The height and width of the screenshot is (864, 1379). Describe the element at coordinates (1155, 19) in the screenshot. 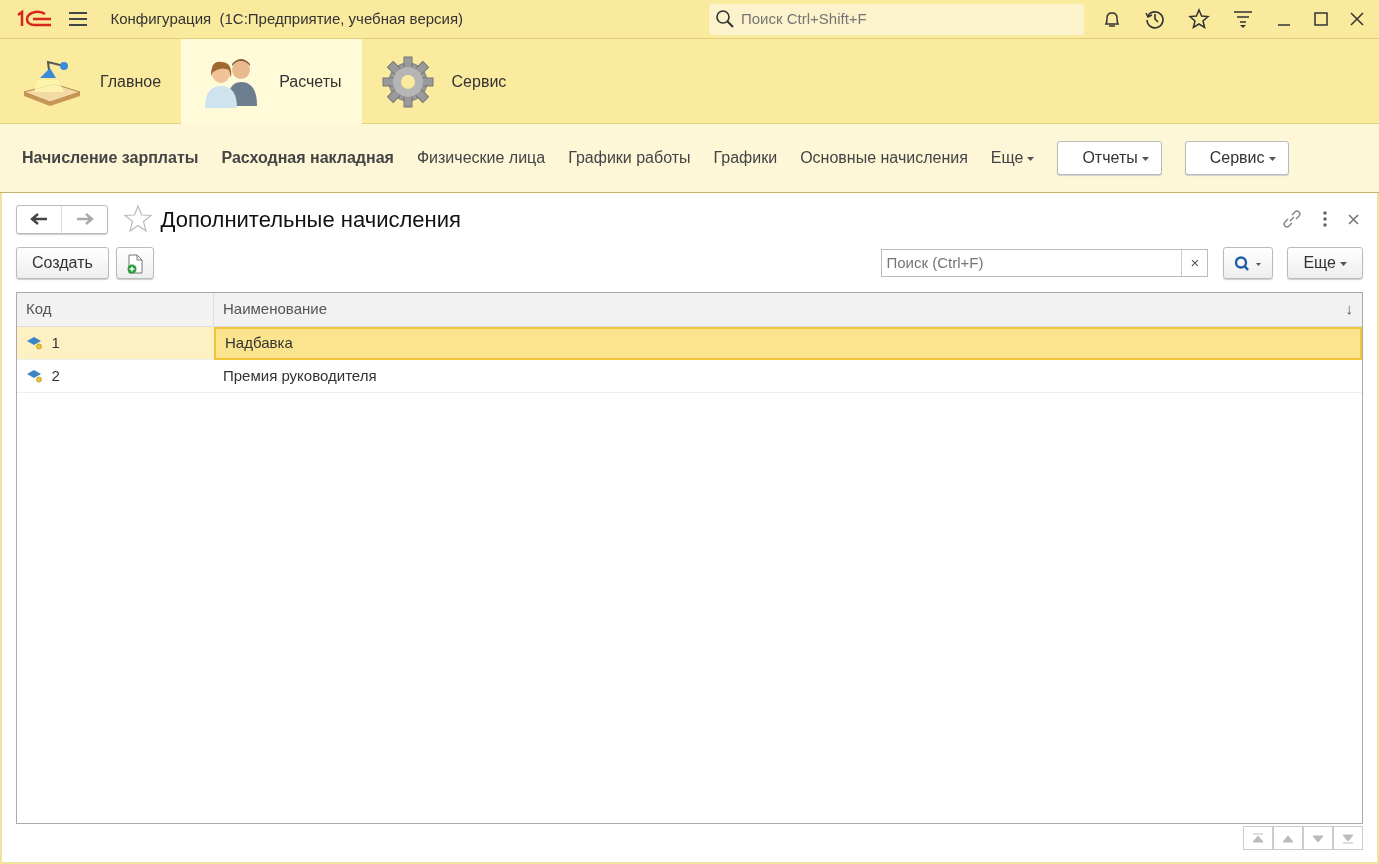

I see `history-icon` at that location.